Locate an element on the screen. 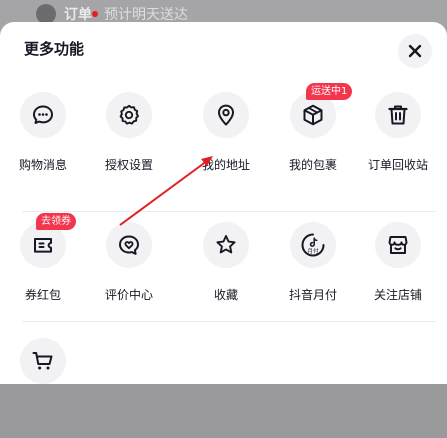 Image resolution: width=447 pixels, height=438 pixels. item-label: 收藏 is located at coordinates (225, 295).